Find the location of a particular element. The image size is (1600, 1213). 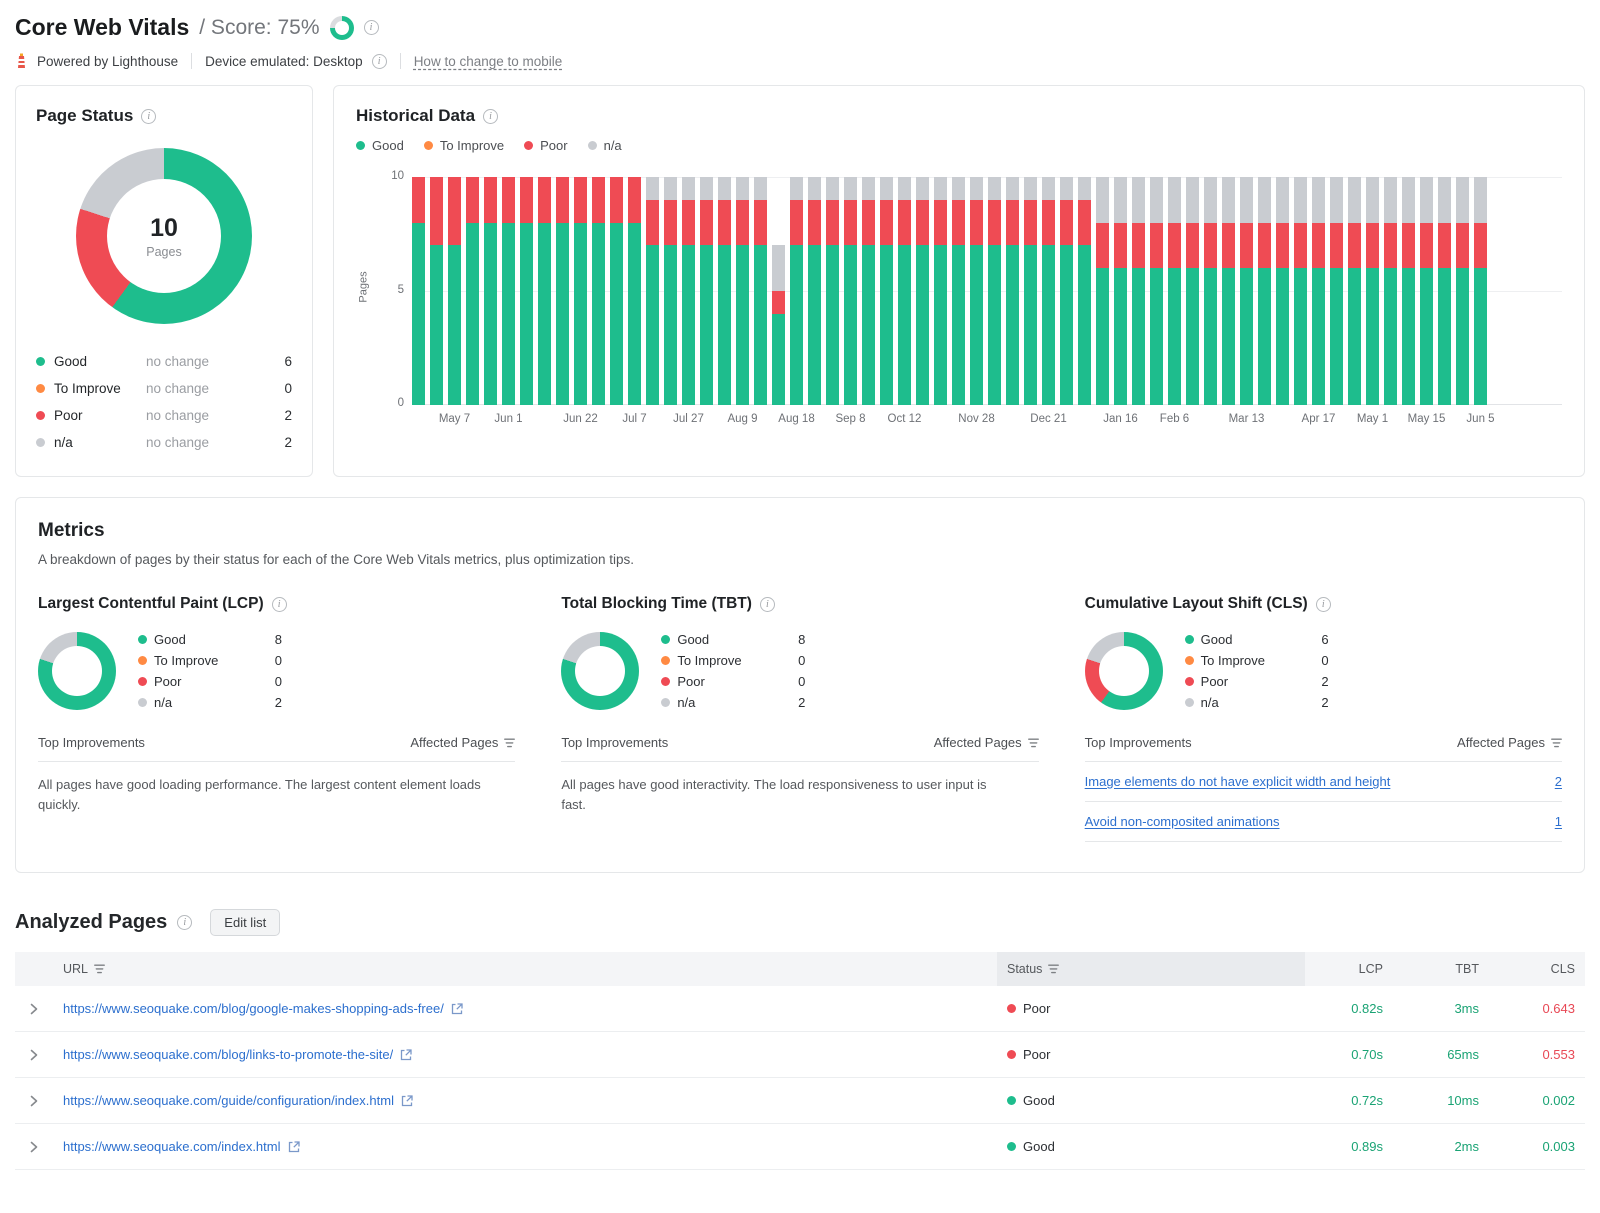

metric-value: 0.89s is located at coordinates (1367, 1146).